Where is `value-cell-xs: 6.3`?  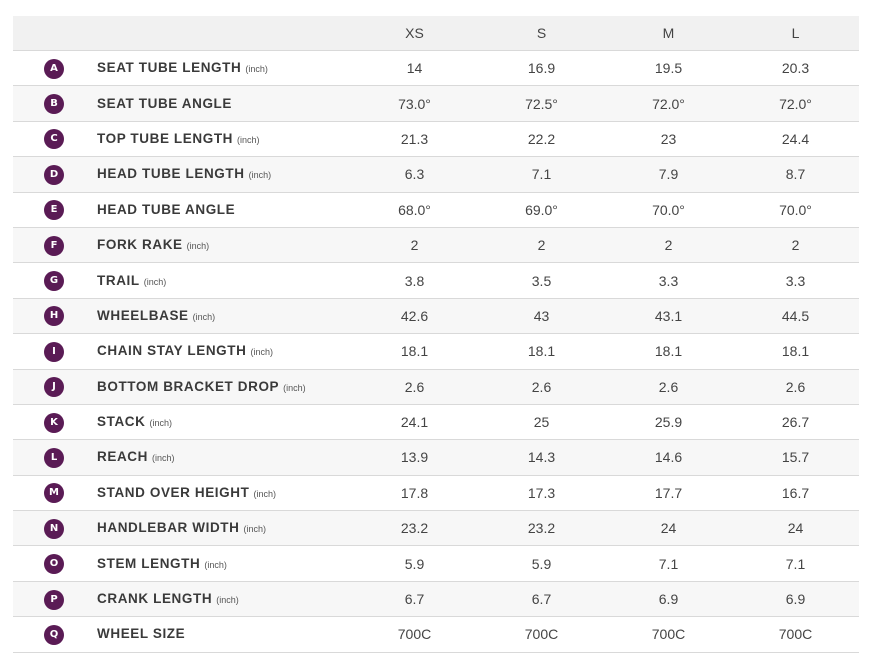
value-cell-xs: 6.3 is located at coordinates (414, 174).